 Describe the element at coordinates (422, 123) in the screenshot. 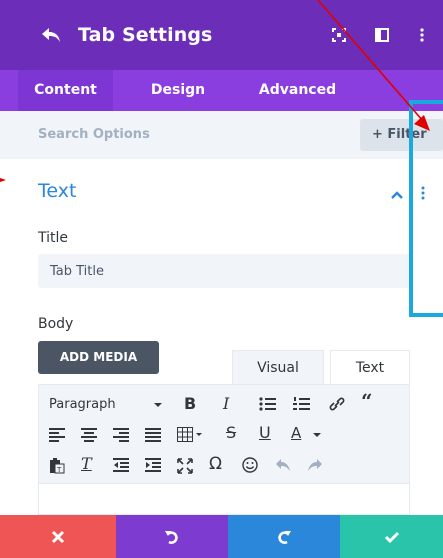

I see `annotation-arrowhead` at that location.